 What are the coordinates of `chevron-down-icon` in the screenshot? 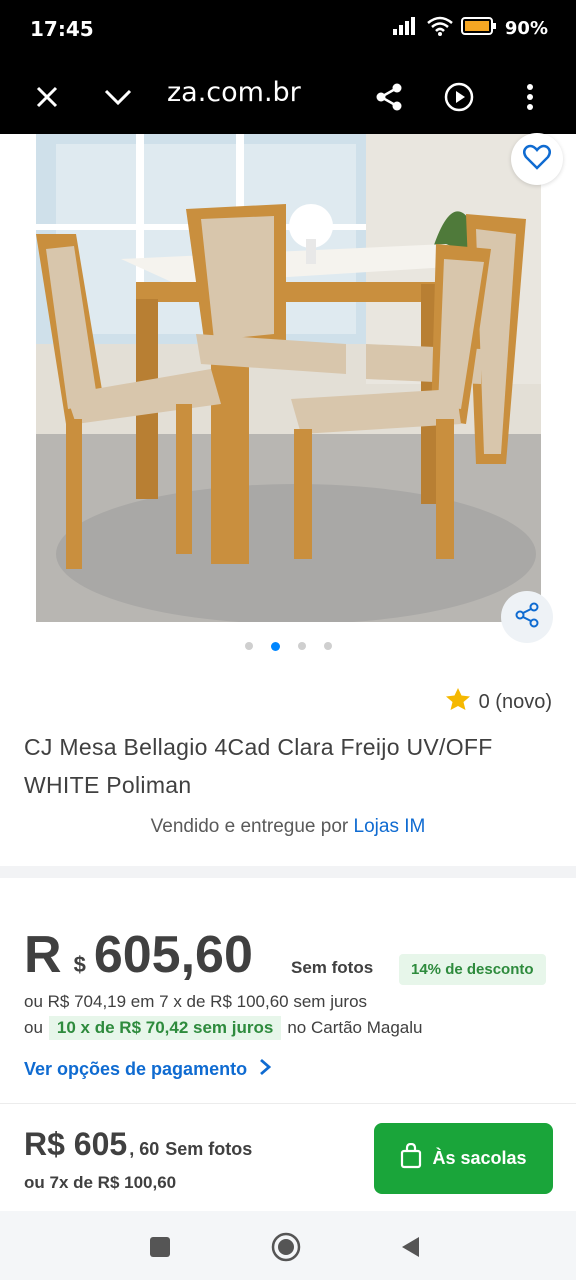 It's located at (118, 97).